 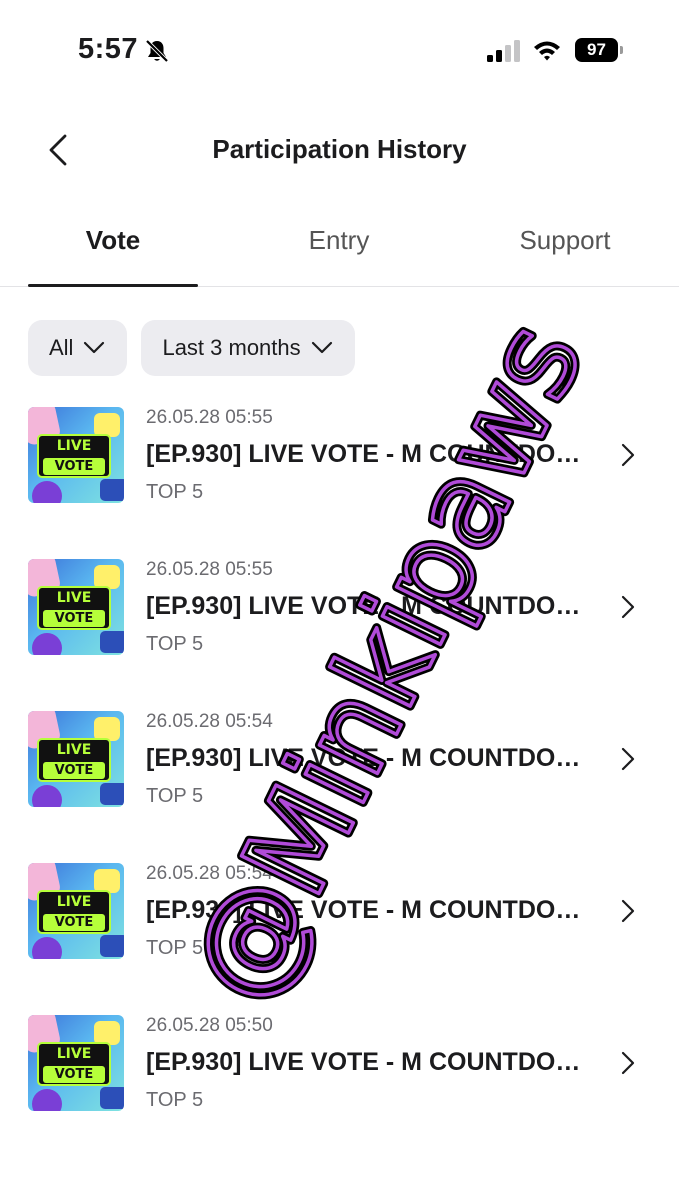 I want to click on page-title: Participation History, so click(x=339, y=149).